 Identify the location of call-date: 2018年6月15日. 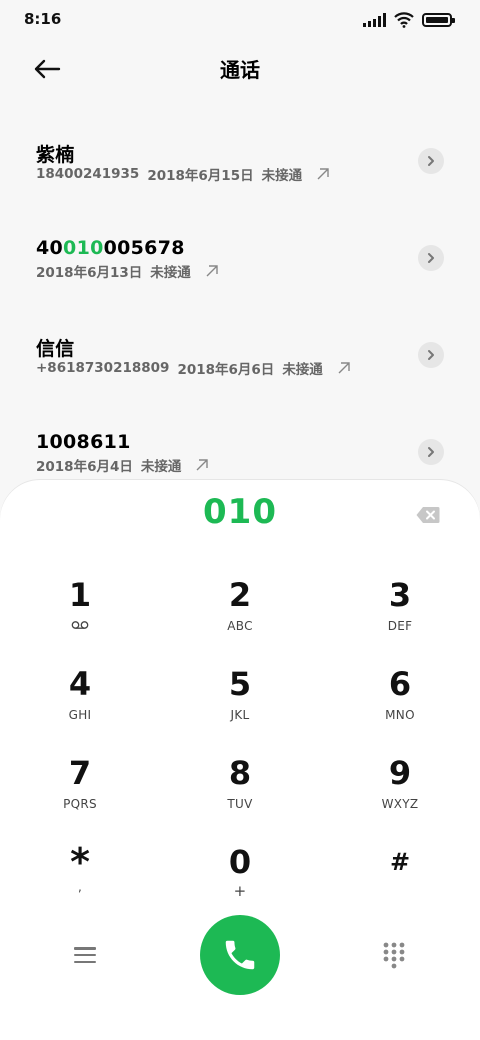
(200, 176).